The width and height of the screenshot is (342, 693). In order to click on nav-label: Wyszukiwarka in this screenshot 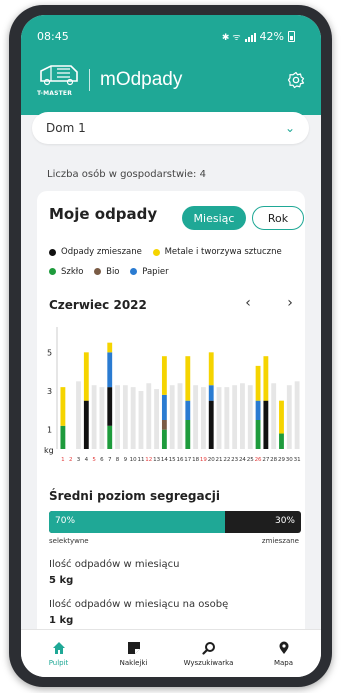, I will do `click(208, 662)`.